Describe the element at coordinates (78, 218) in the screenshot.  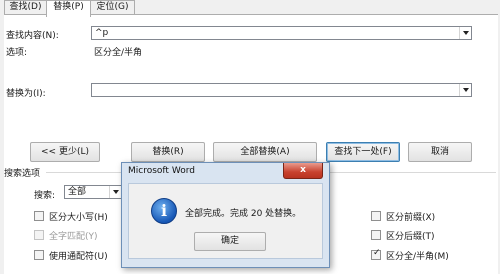
I see `match-case-label: 区分大小写(H)` at that location.